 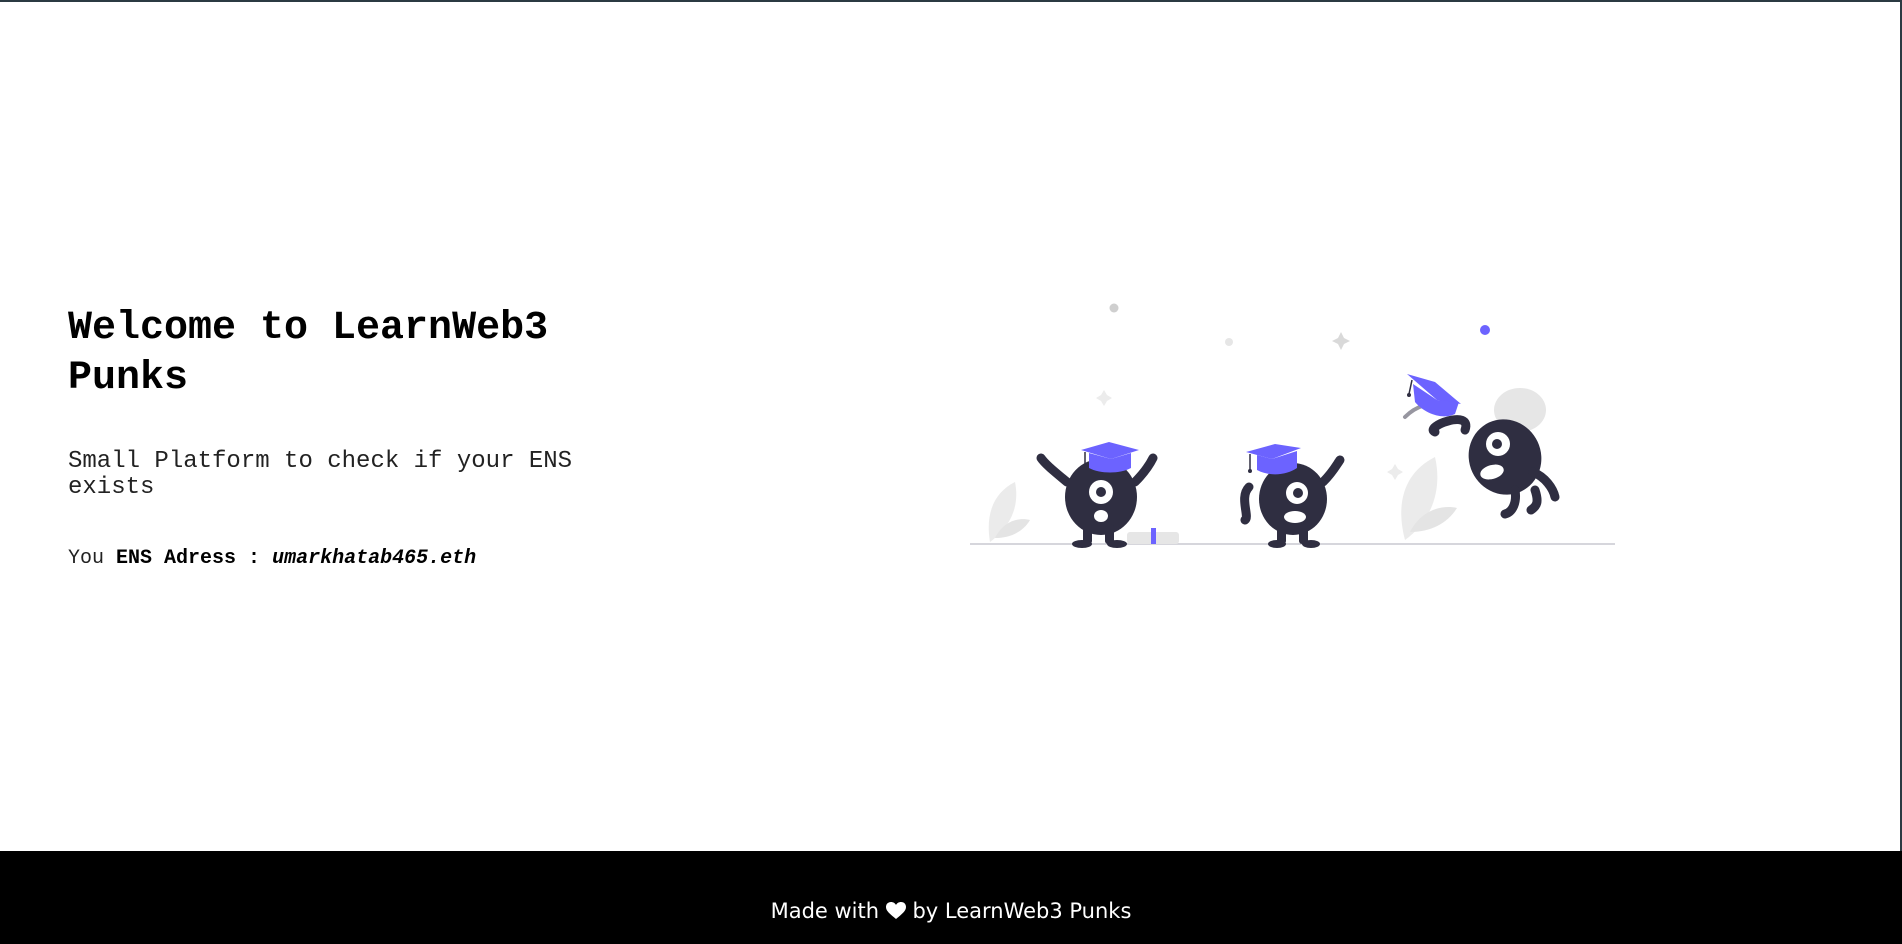 I want to click on ens-label: ENS Adress :, so click(x=188, y=558).